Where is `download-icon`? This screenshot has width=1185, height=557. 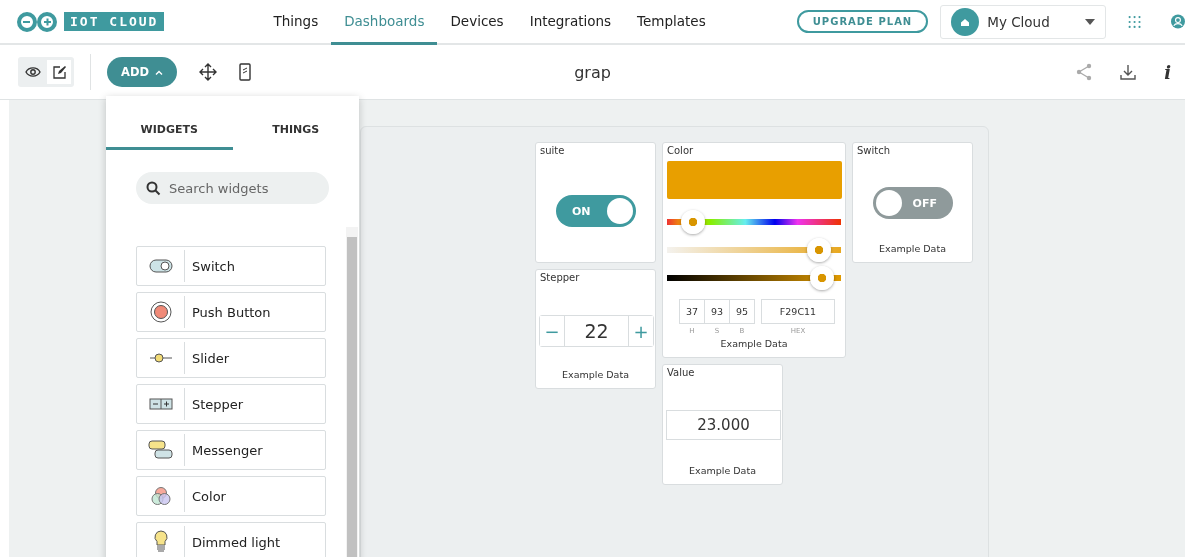 download-icon is located at coordinates (1128, 72).